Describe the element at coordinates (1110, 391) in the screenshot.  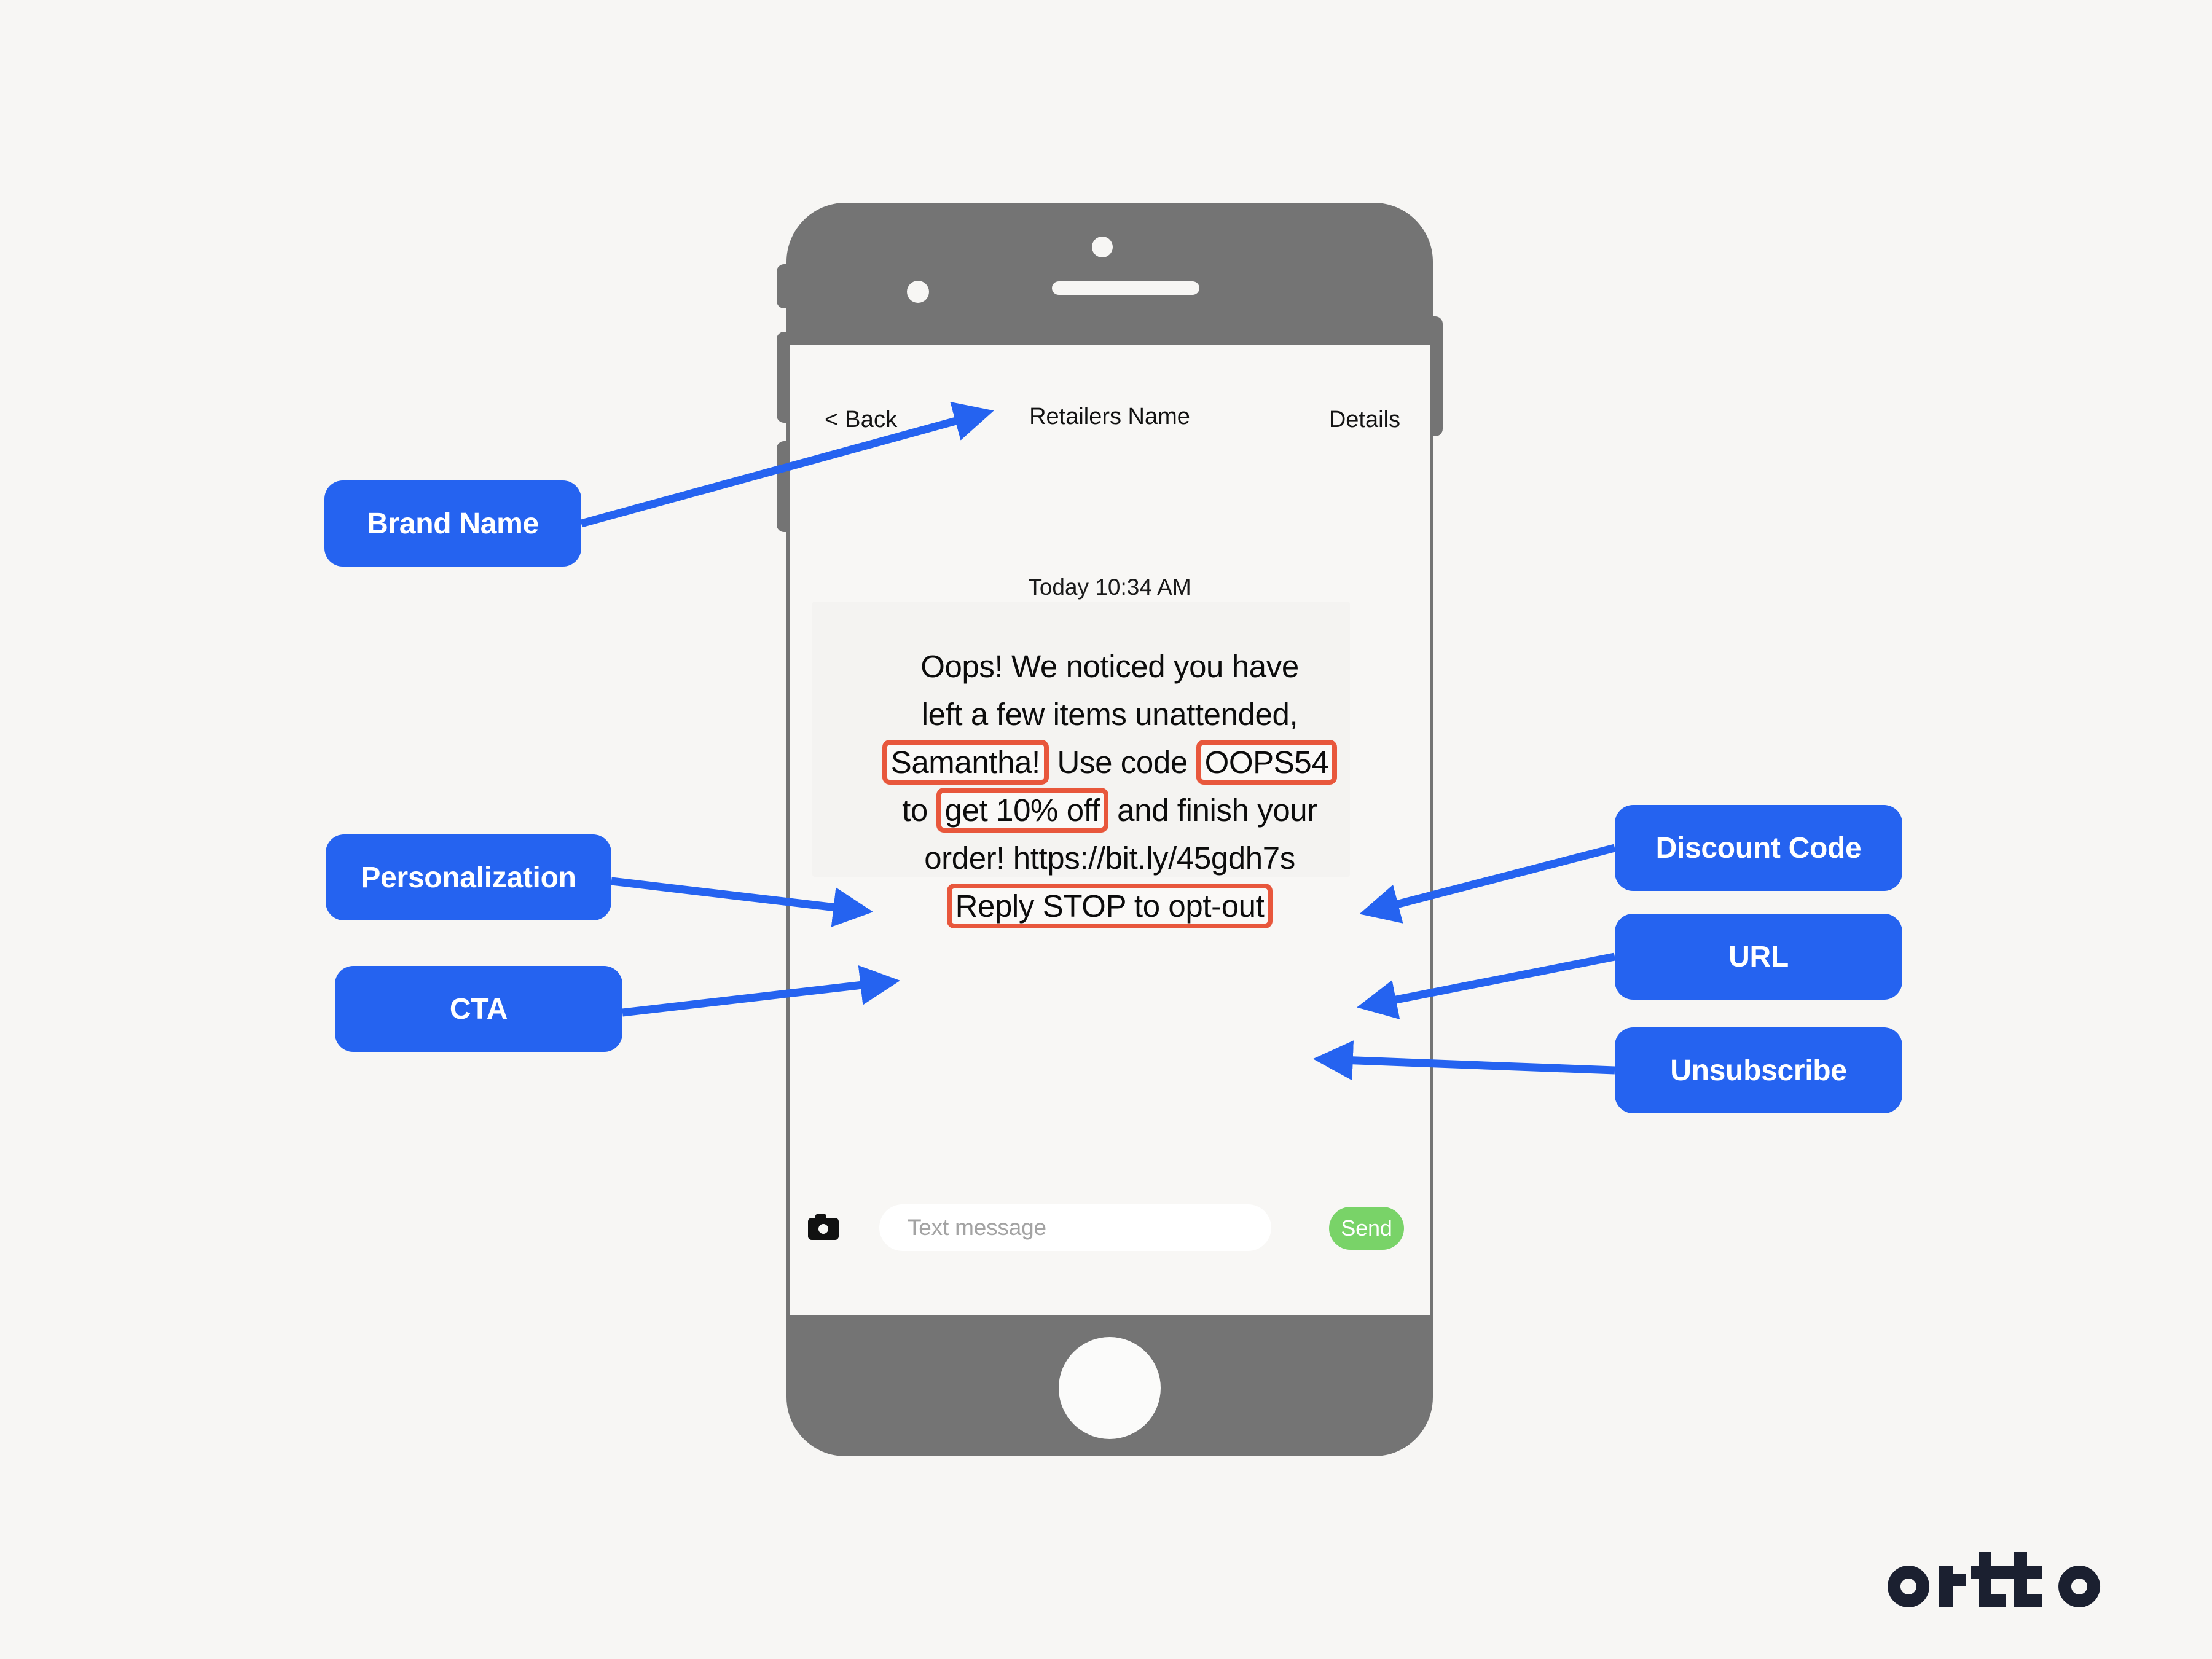
I see `sms-header: < Back Retailers Name Details` at that location.